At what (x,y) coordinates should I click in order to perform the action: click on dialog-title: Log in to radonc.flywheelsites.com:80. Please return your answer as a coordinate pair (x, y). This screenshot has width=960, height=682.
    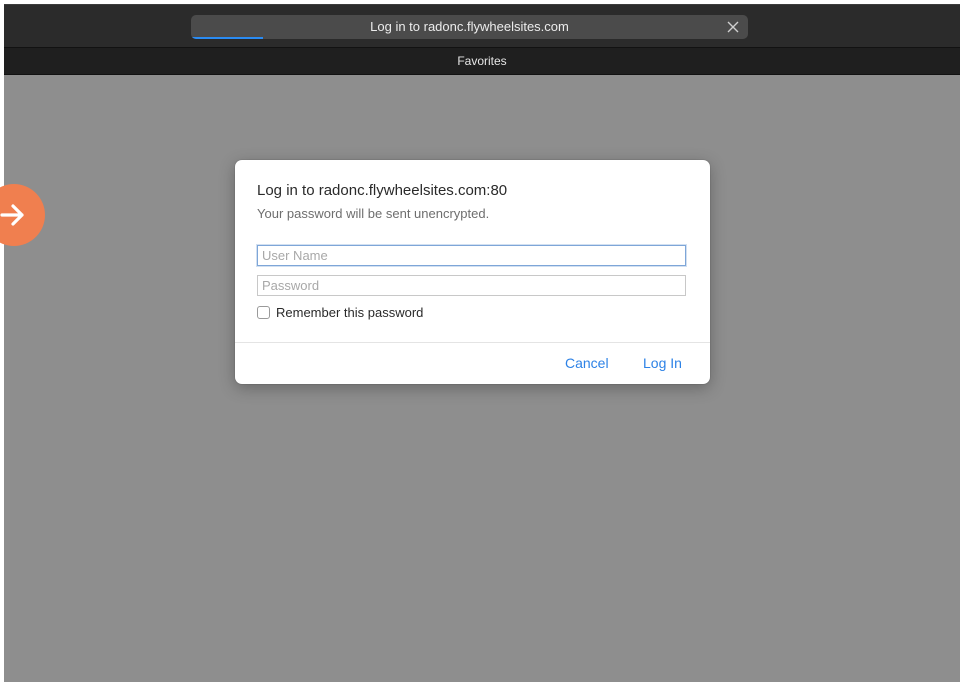
    Looking at the image, I should click on (382, 190).